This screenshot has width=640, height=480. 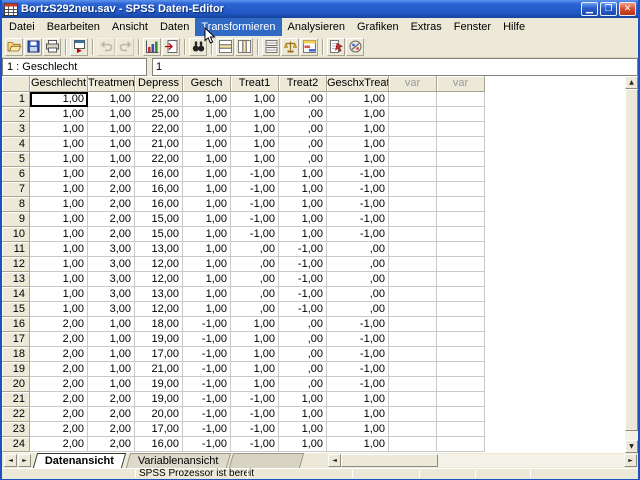 What do you see at coordinates (303, 129) in the screenshot?
I see `cell-r3-c6: ,00` at bounding box center [303, 129].